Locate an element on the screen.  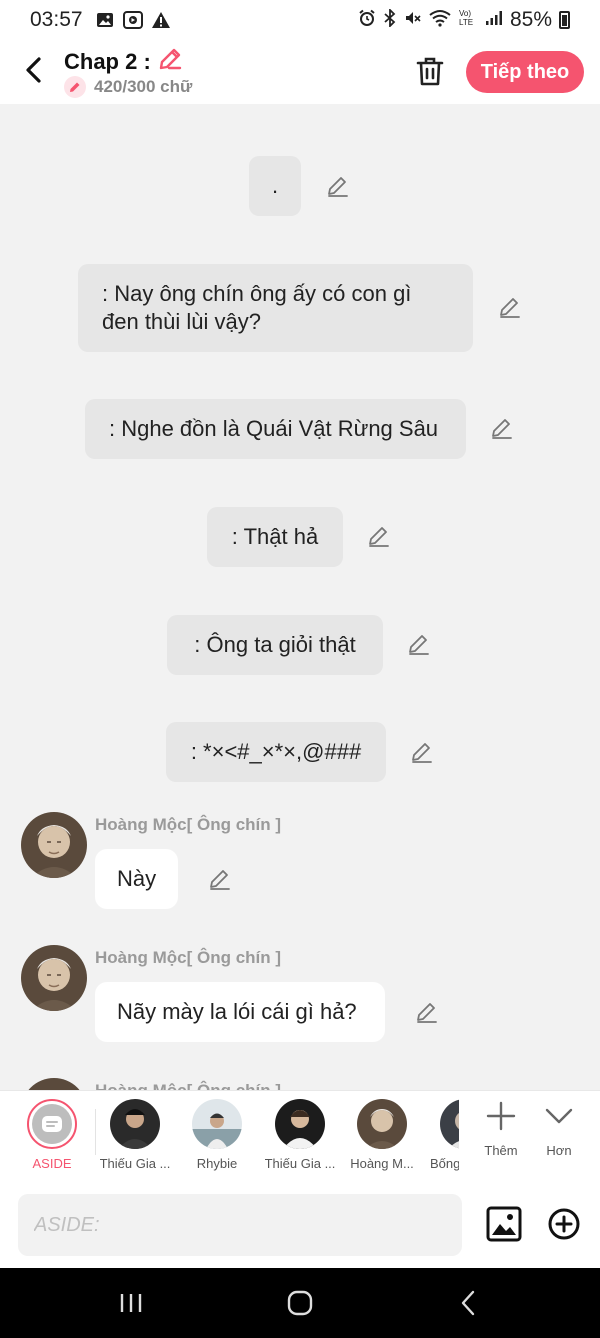
dialogue-bubble: Nãy mày la lói cái gì hả? is located at coordinates (240, 1012).